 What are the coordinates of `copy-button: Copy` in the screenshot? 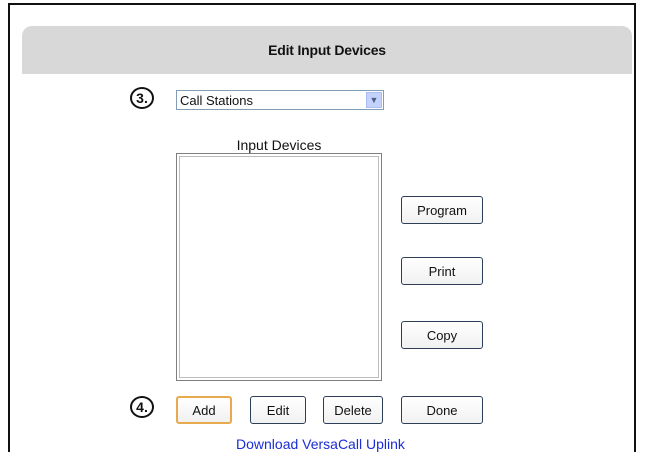 It's located at (442, 335).